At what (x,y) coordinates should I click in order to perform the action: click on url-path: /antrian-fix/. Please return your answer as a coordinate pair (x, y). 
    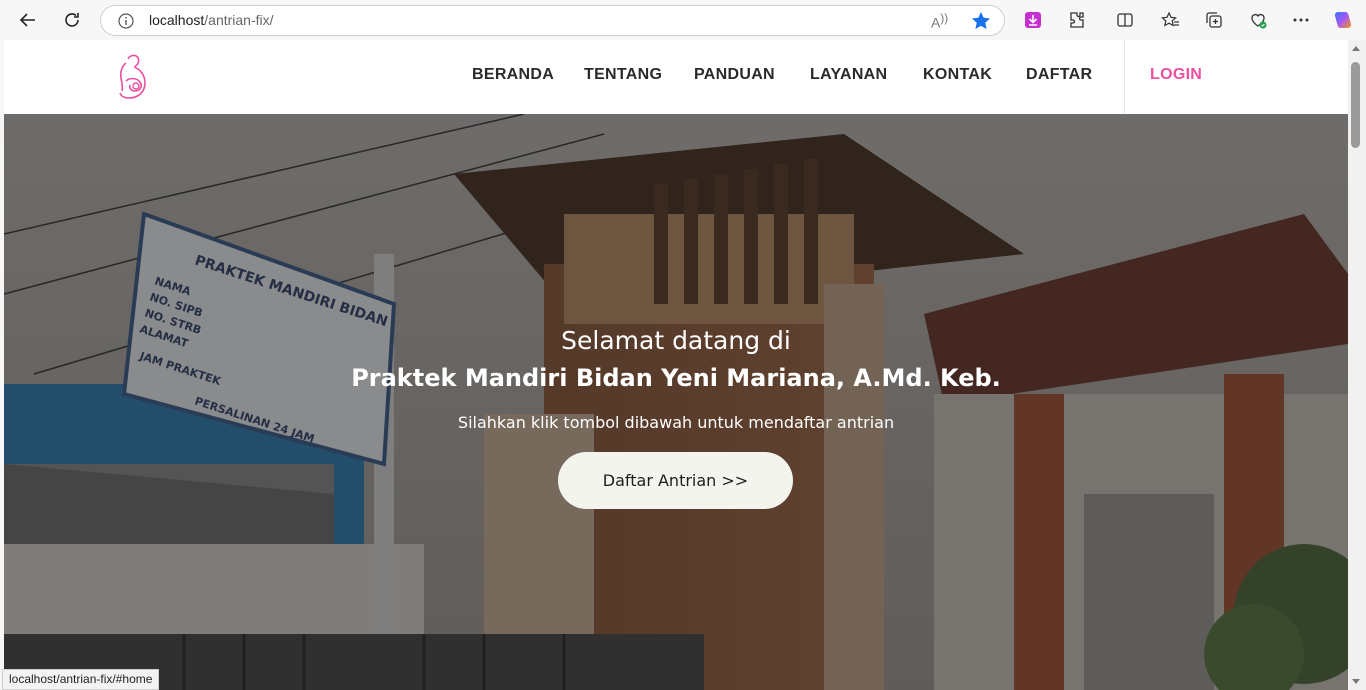
    Looking at the image, I should click on (239, 20).